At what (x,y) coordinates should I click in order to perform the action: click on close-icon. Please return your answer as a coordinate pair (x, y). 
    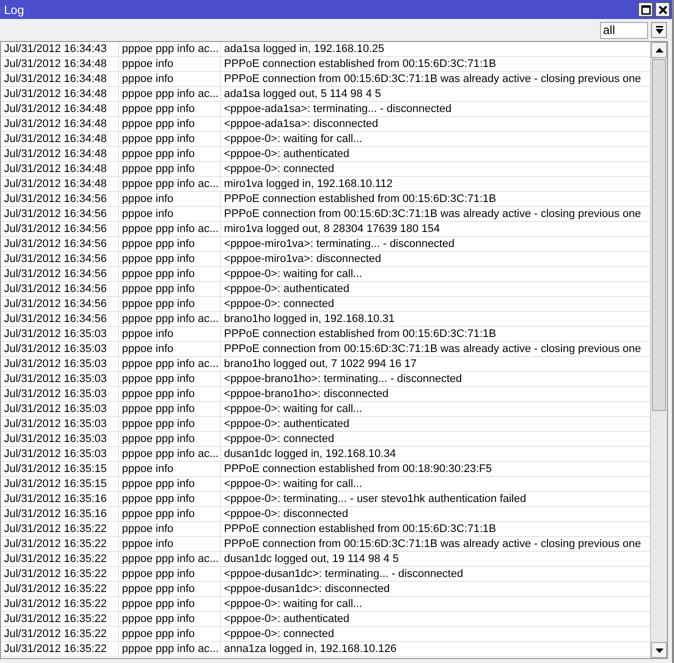
    Looking at the image, I should click on (663, 9).